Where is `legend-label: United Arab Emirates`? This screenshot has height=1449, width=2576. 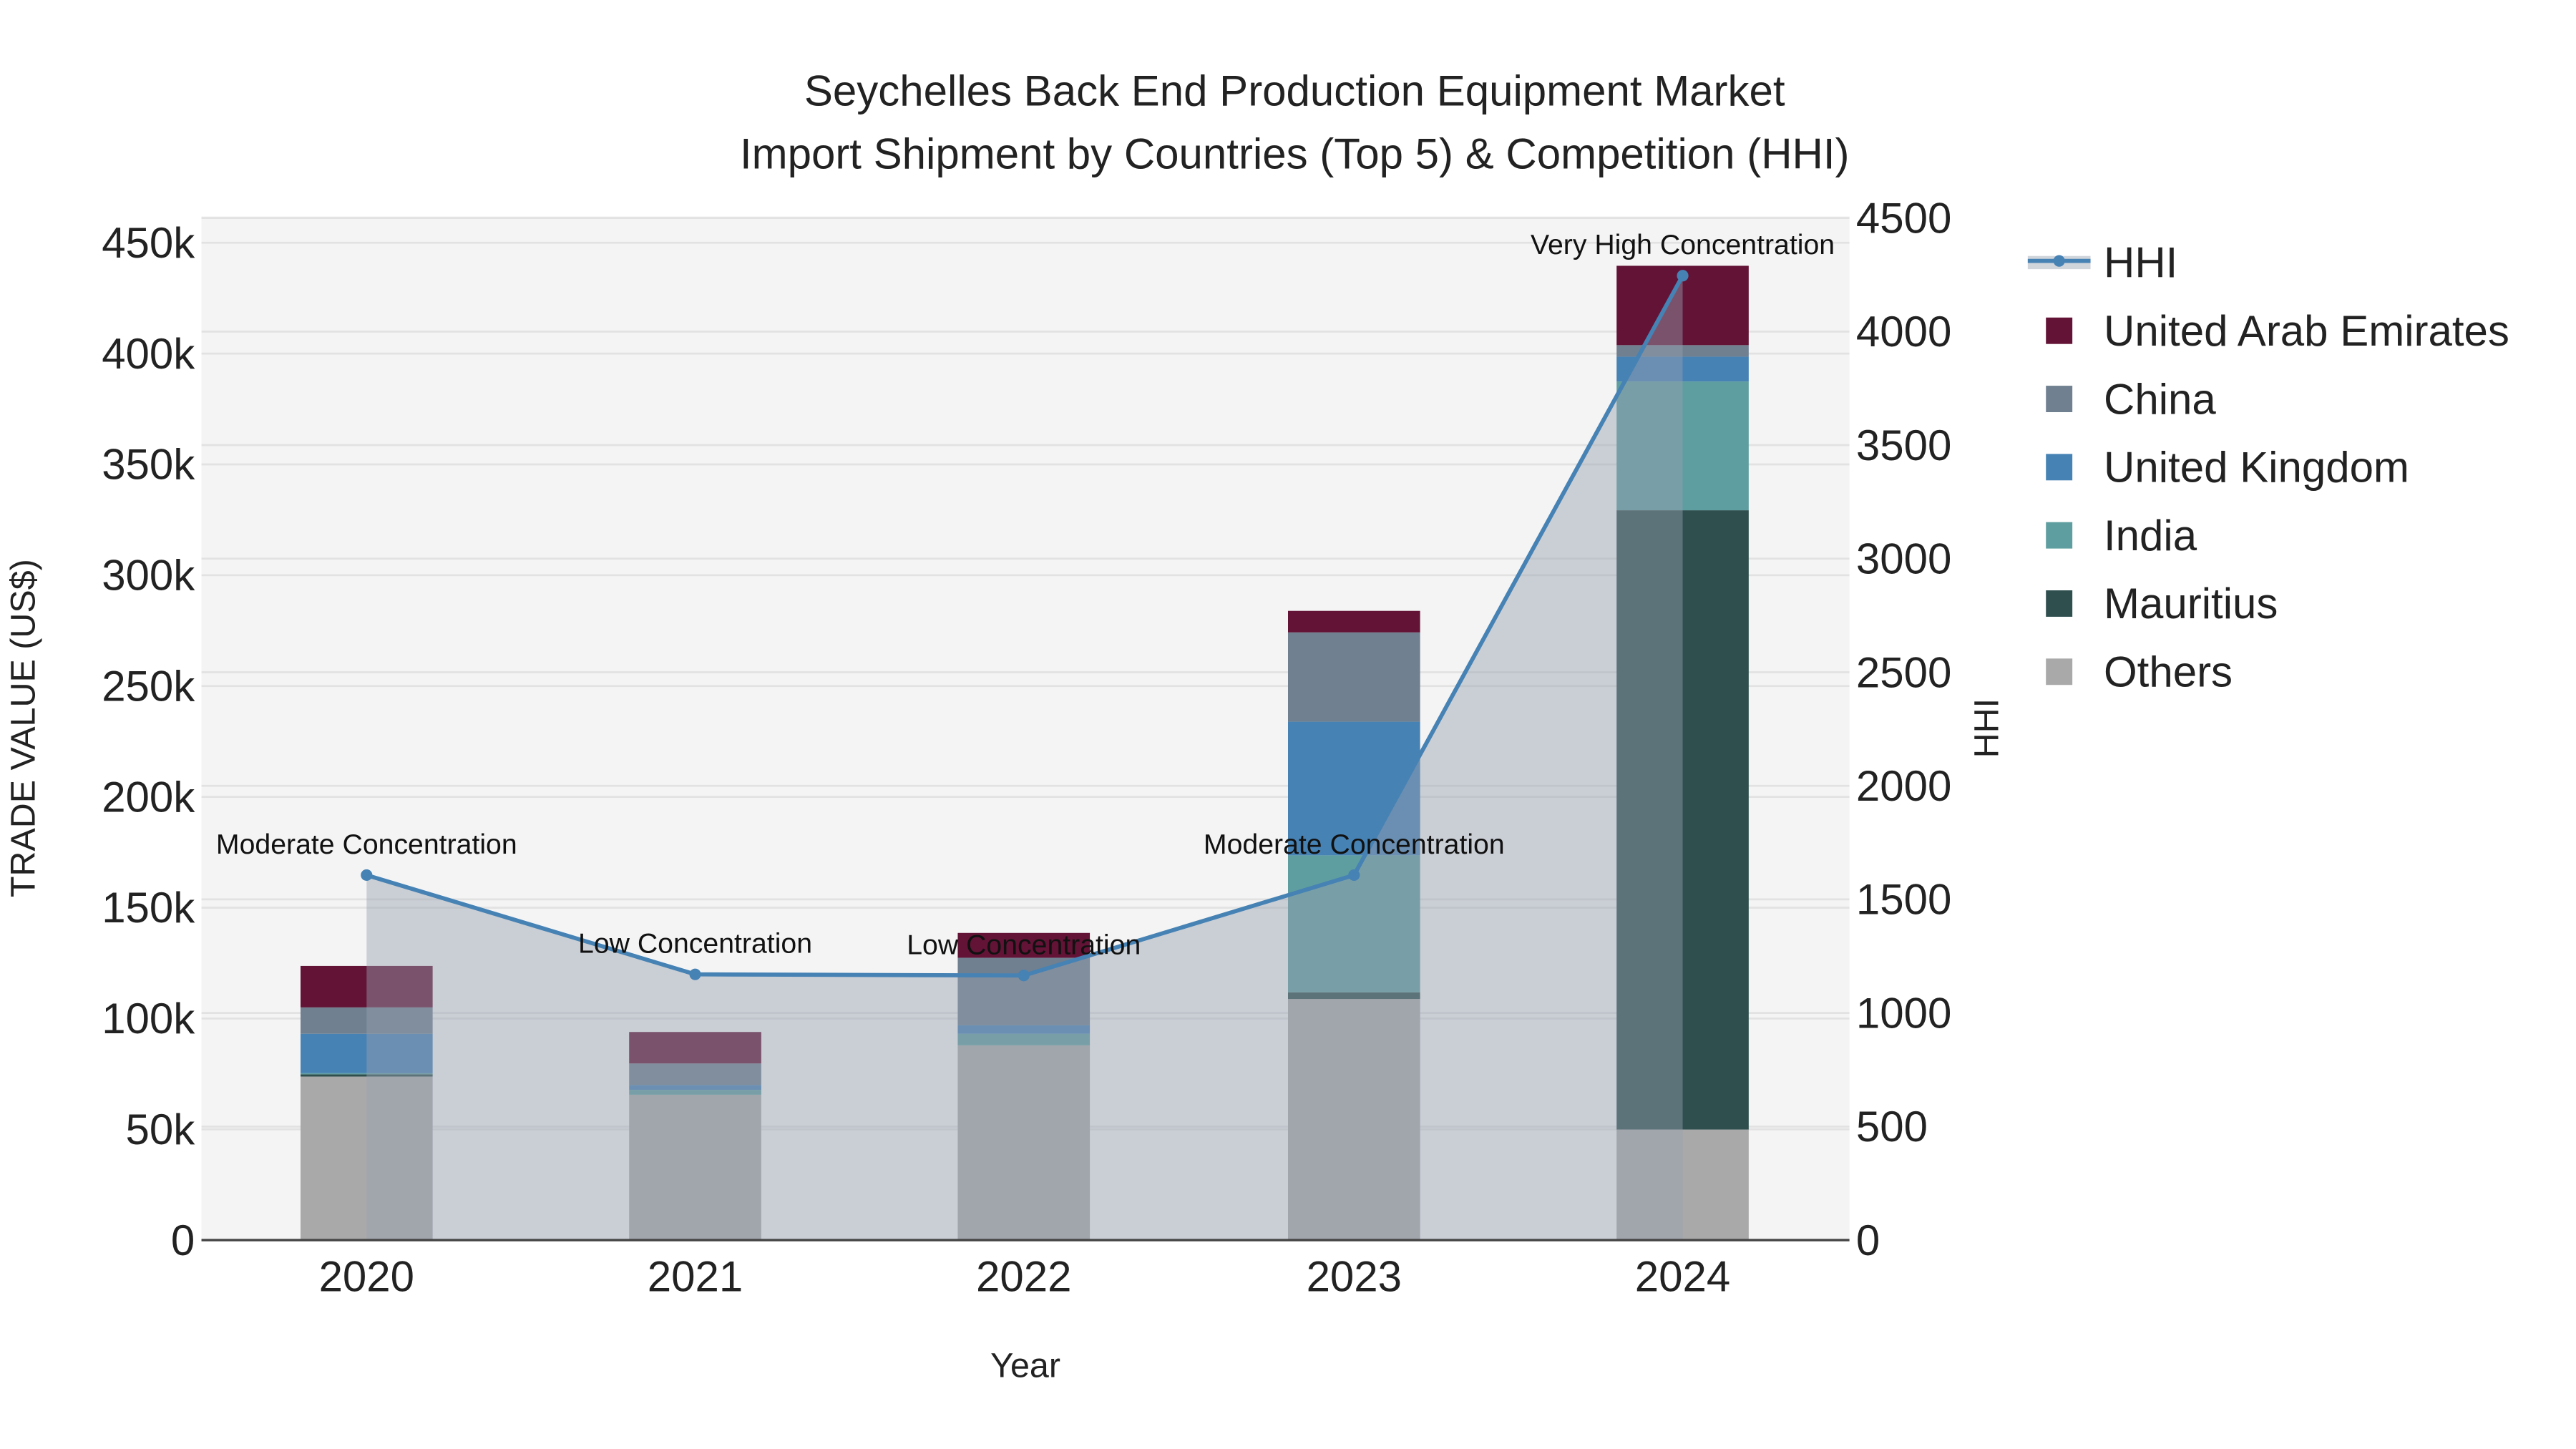 legend-label: United Arab Emirates is located at coordinates (2306, 331).